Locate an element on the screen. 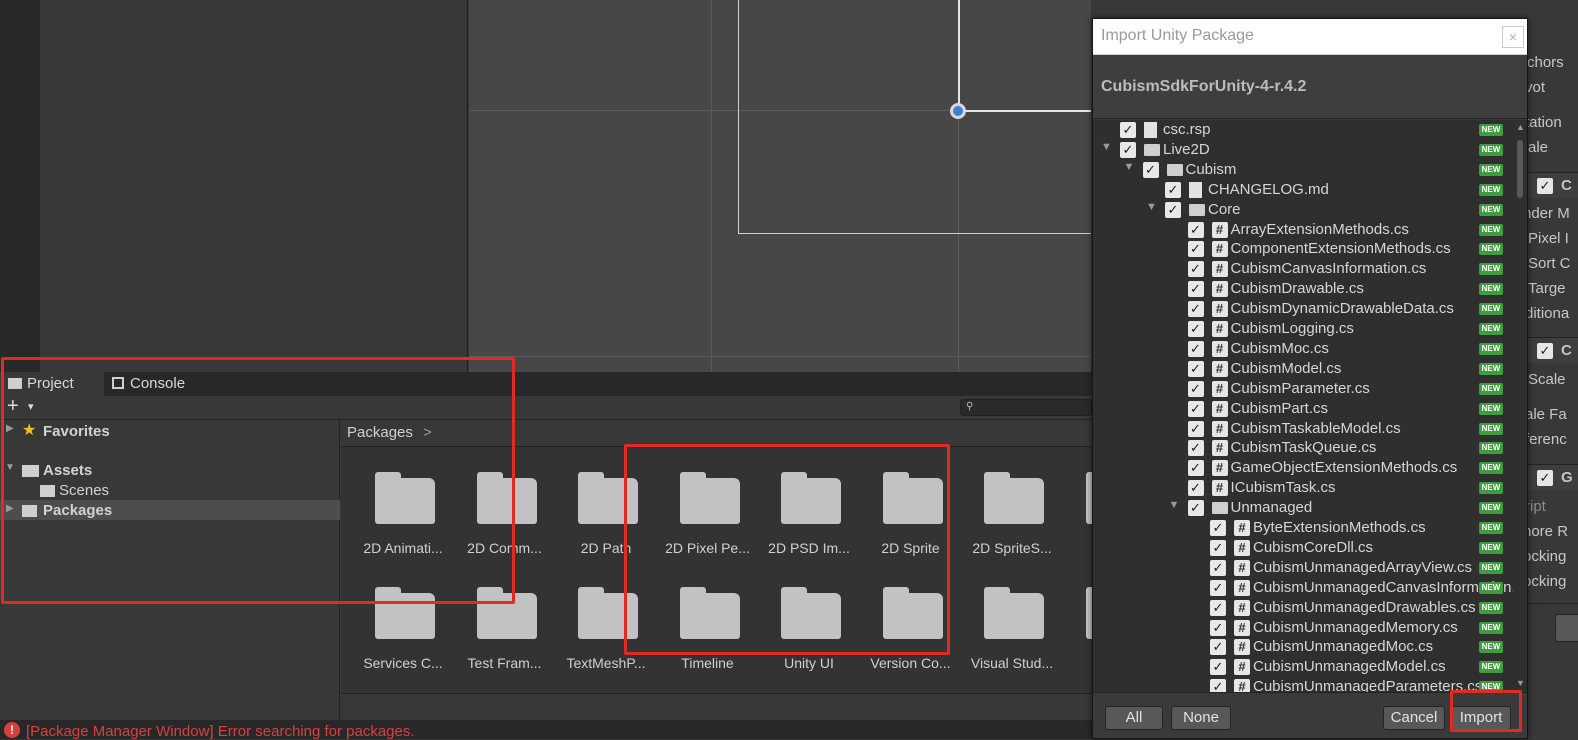 This screenshot has width=1578, height=740. file-name: CubismCanvasInformation.cs is located at coordinates (1328, 269).